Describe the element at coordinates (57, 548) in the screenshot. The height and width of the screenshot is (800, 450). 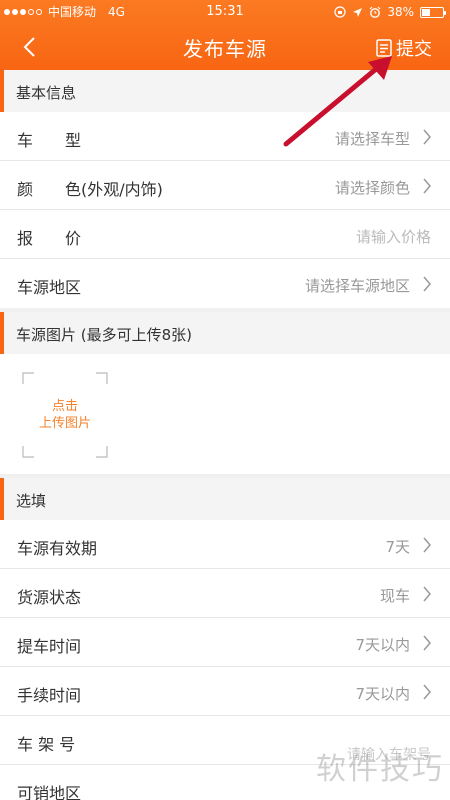
I see `row-label: 车源有效期` at that location.